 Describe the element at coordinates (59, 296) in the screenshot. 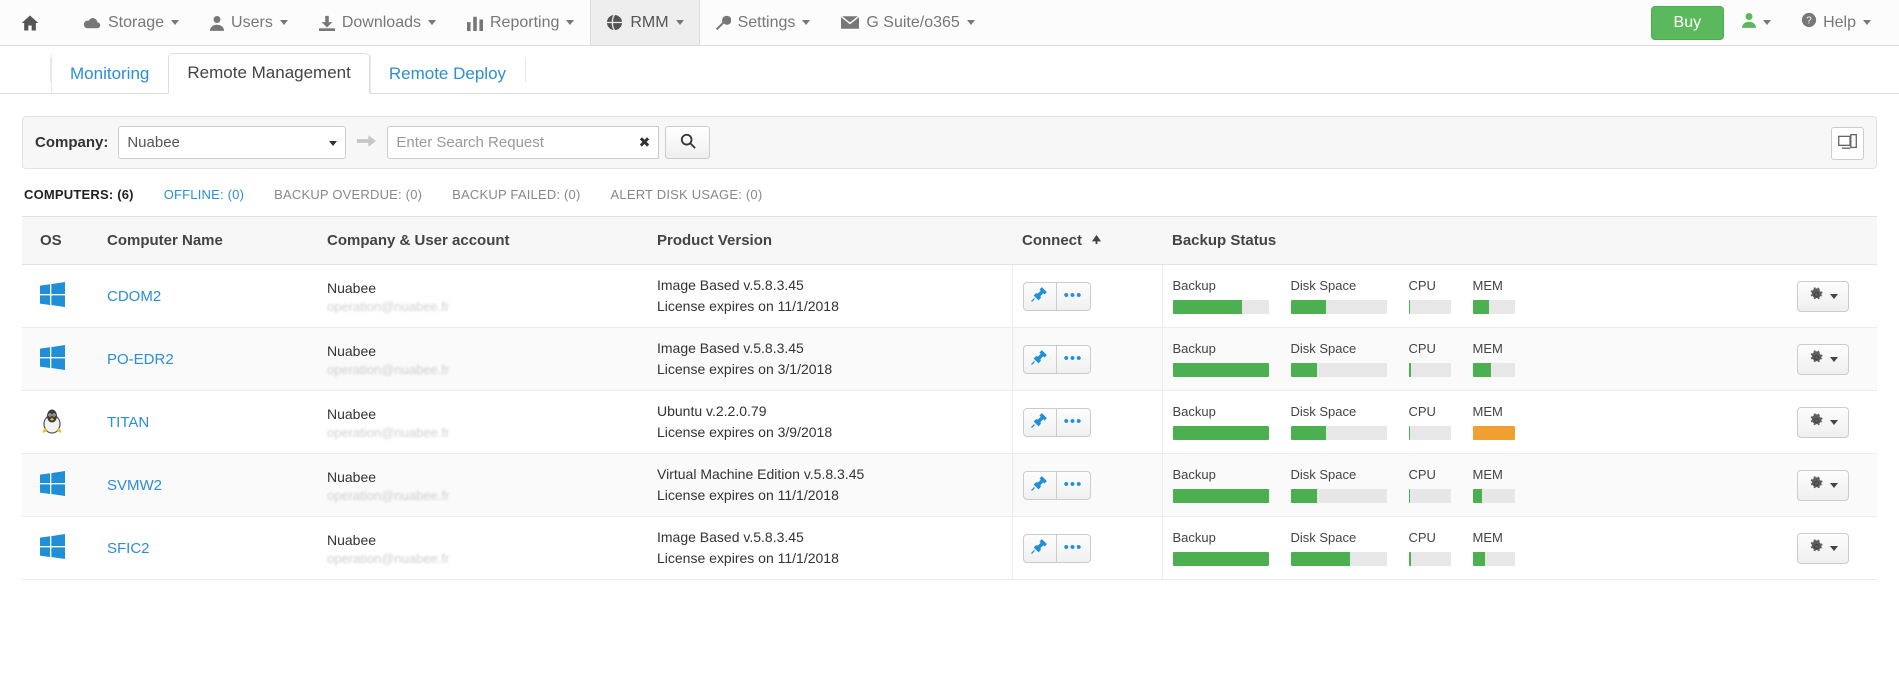

I see `cell-os` at that location.